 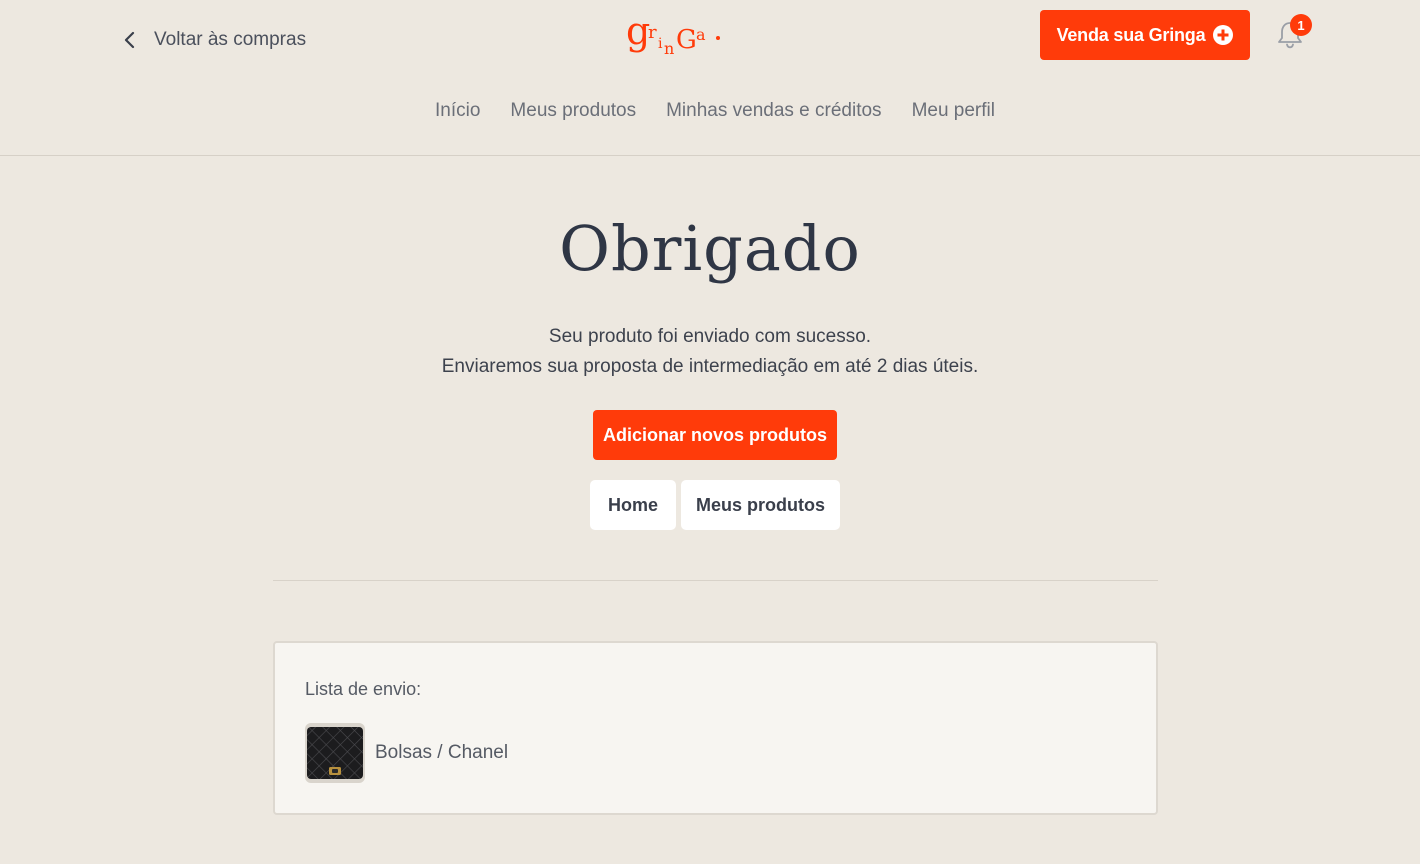 What do you see at coordinates (1131, 34) in the screenshot?
I see `sell-button-label: Venda sua Gringa` at bounding box center [1131, 34].